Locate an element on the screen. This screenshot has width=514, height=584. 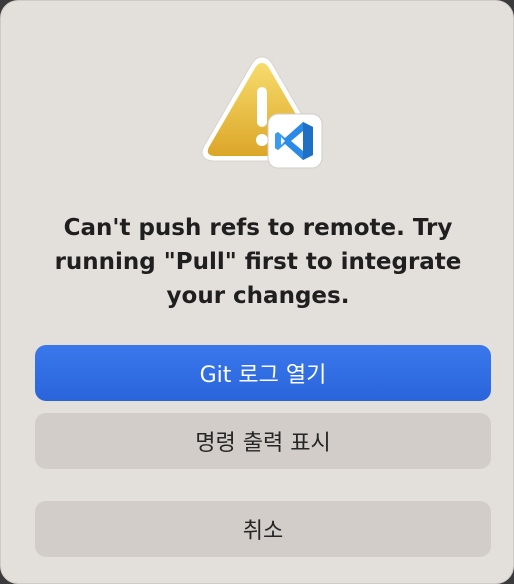
vscode-badge-icon is located at coordinates (295, 141).